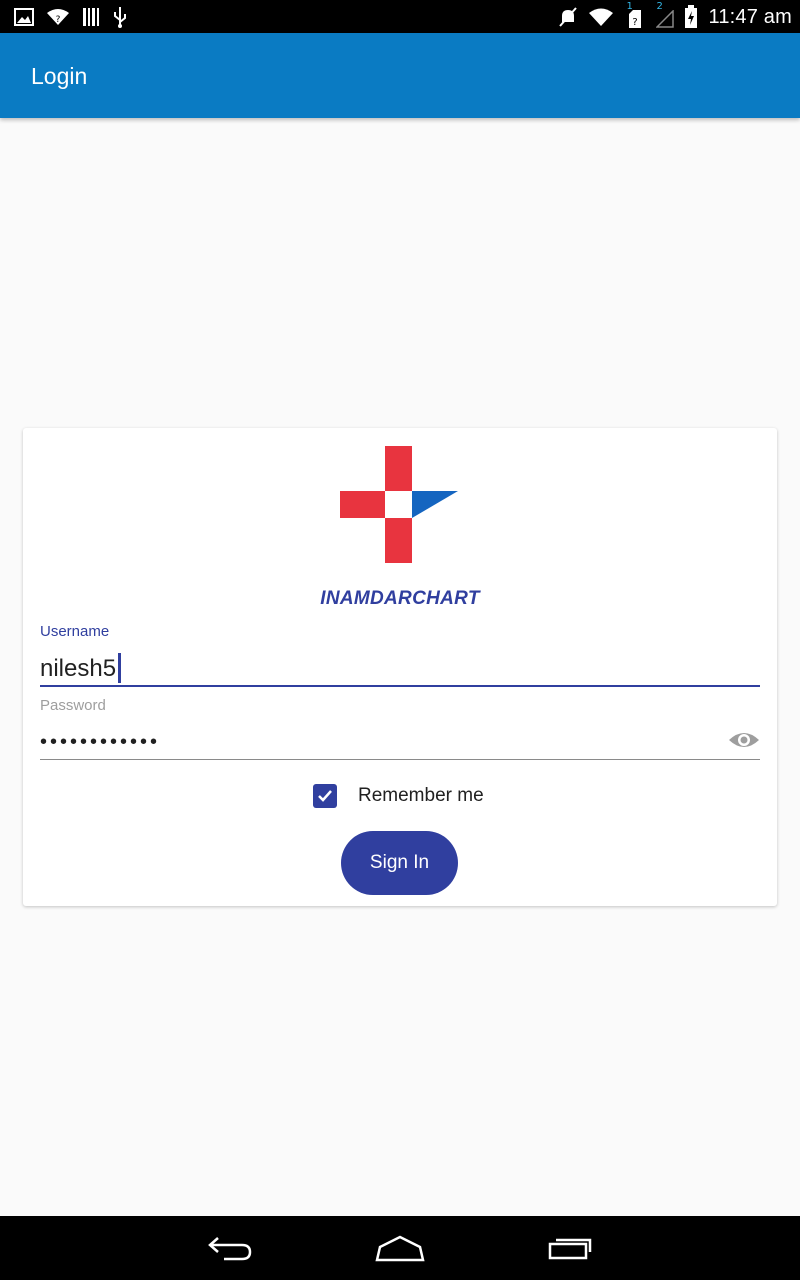 The height and width of the screenshot is (1280, 800). I want to click on battery-icon, so click(691, 16).